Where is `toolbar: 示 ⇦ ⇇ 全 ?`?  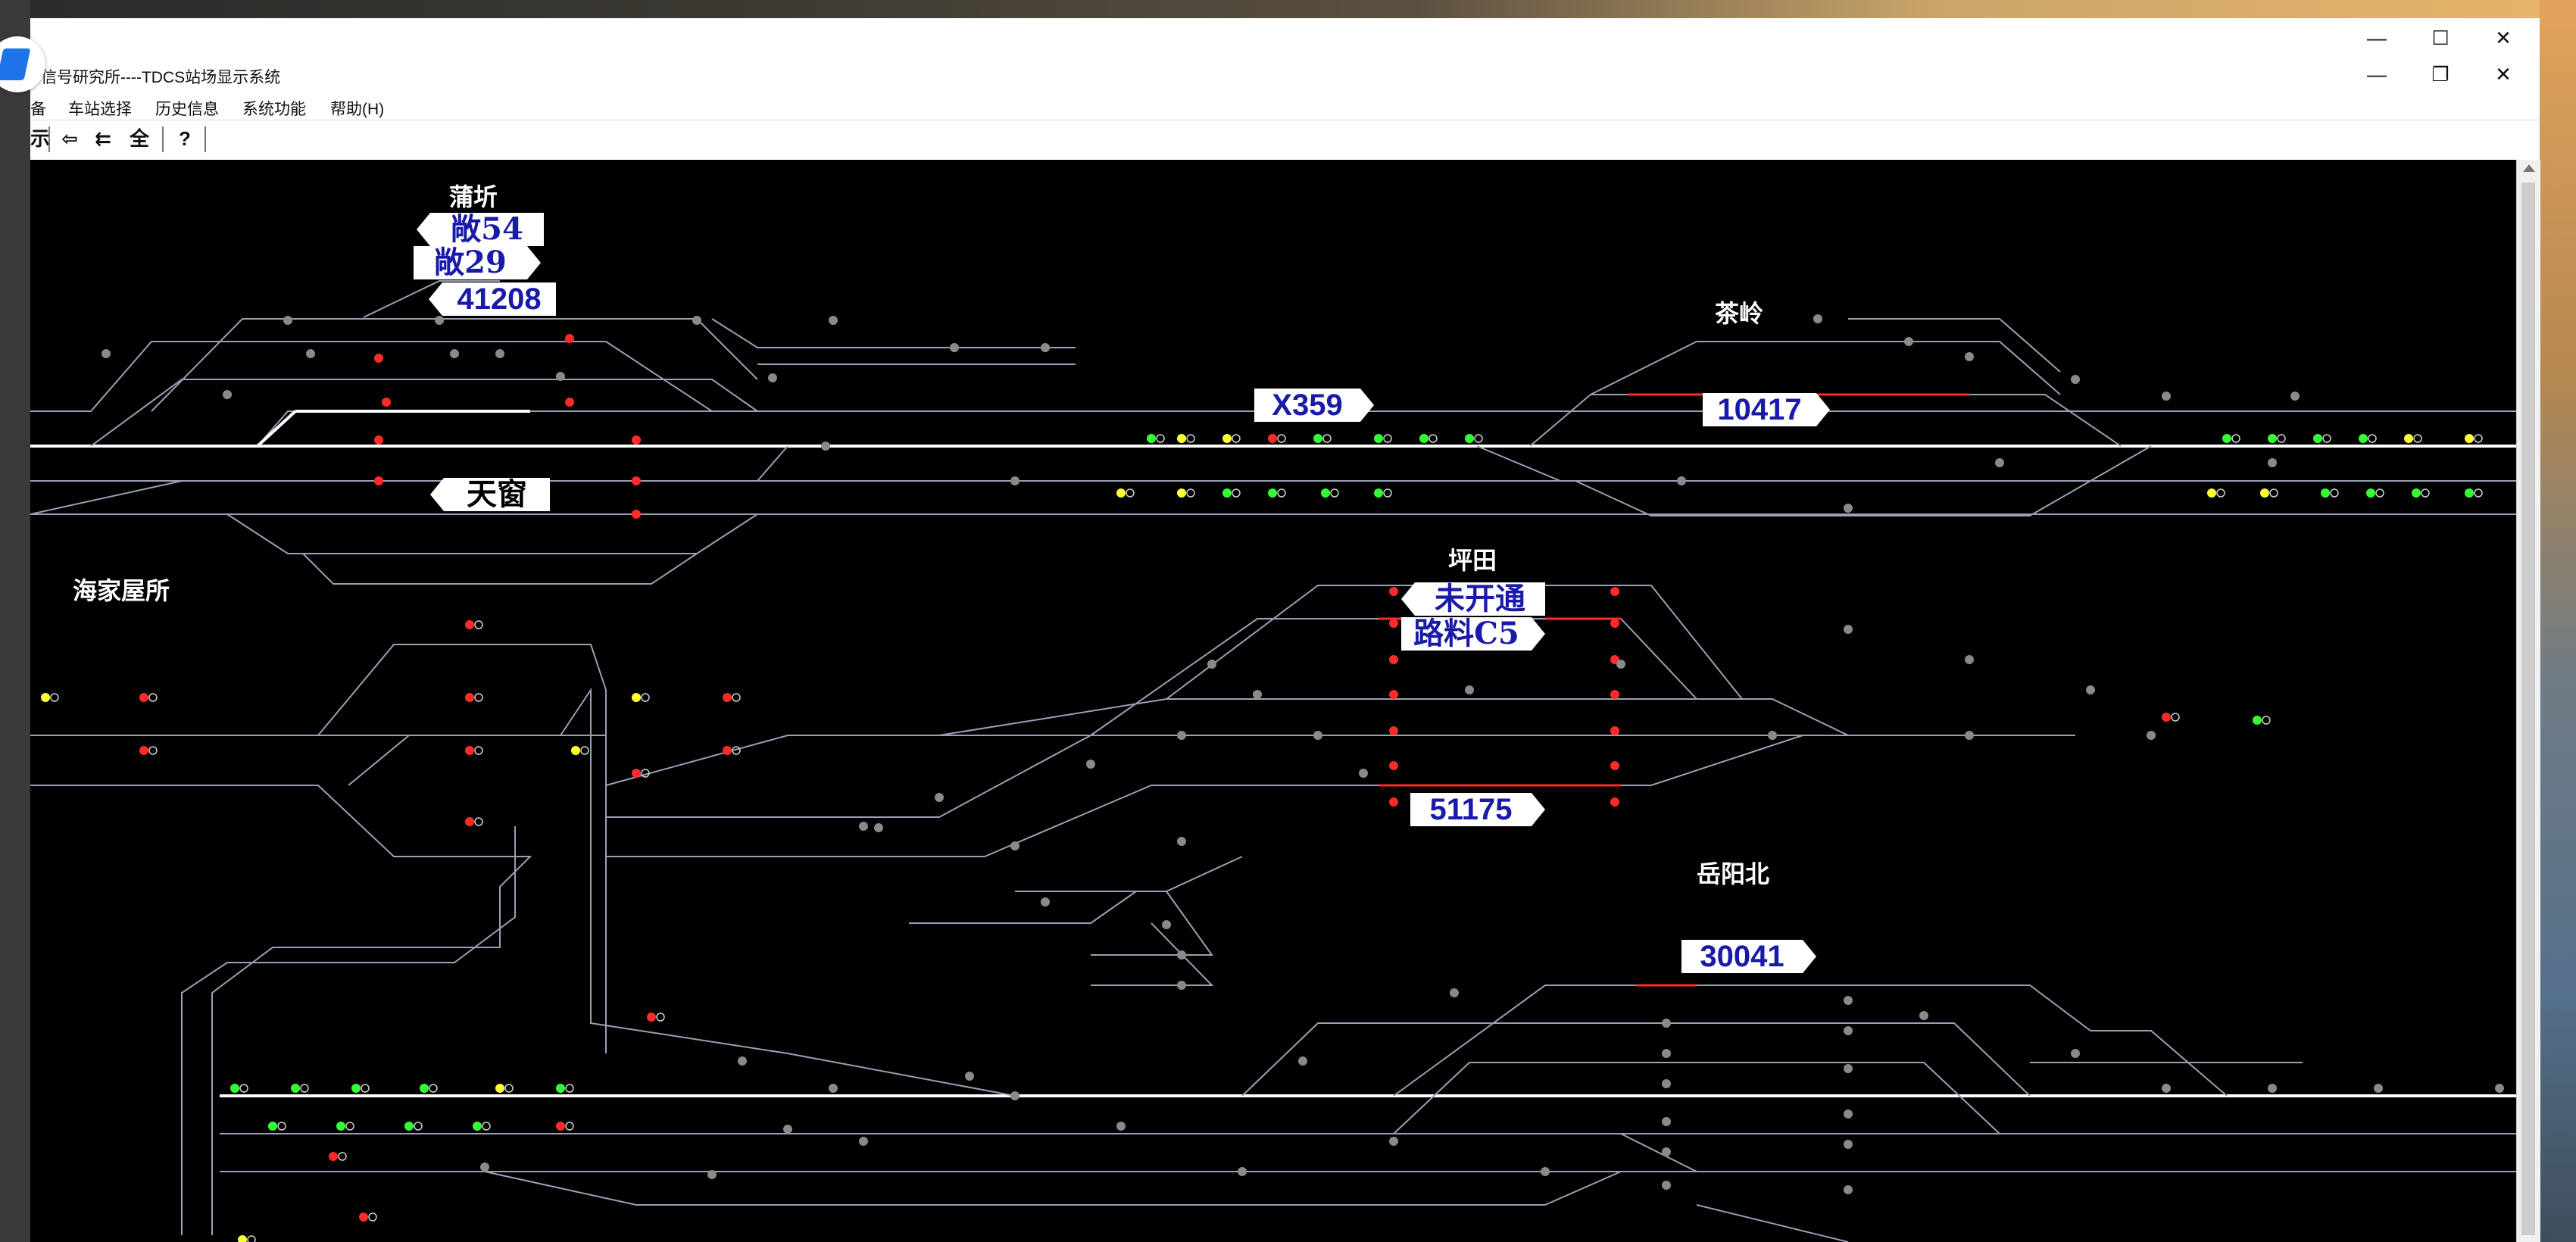 toolbar: 示 ⇦ ⇇ 全 ? is located at coordinates (1285, 140).